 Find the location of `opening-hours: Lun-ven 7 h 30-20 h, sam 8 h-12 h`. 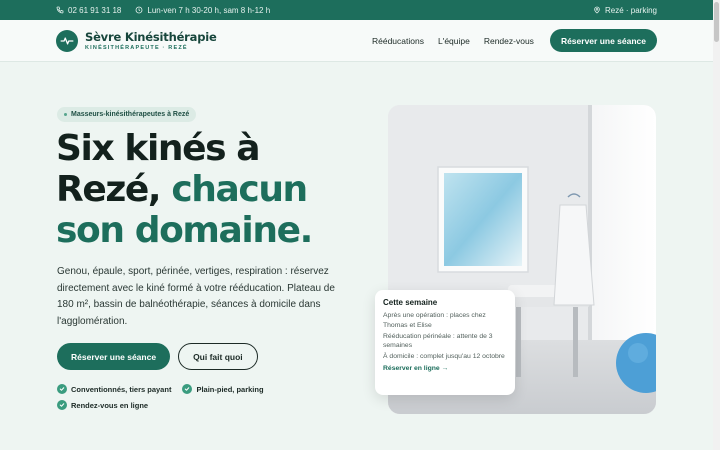

opening-hours: Lun-ven 7 h 30-20 h, sam 8 h-12 h is located at coordinates (209, 10).